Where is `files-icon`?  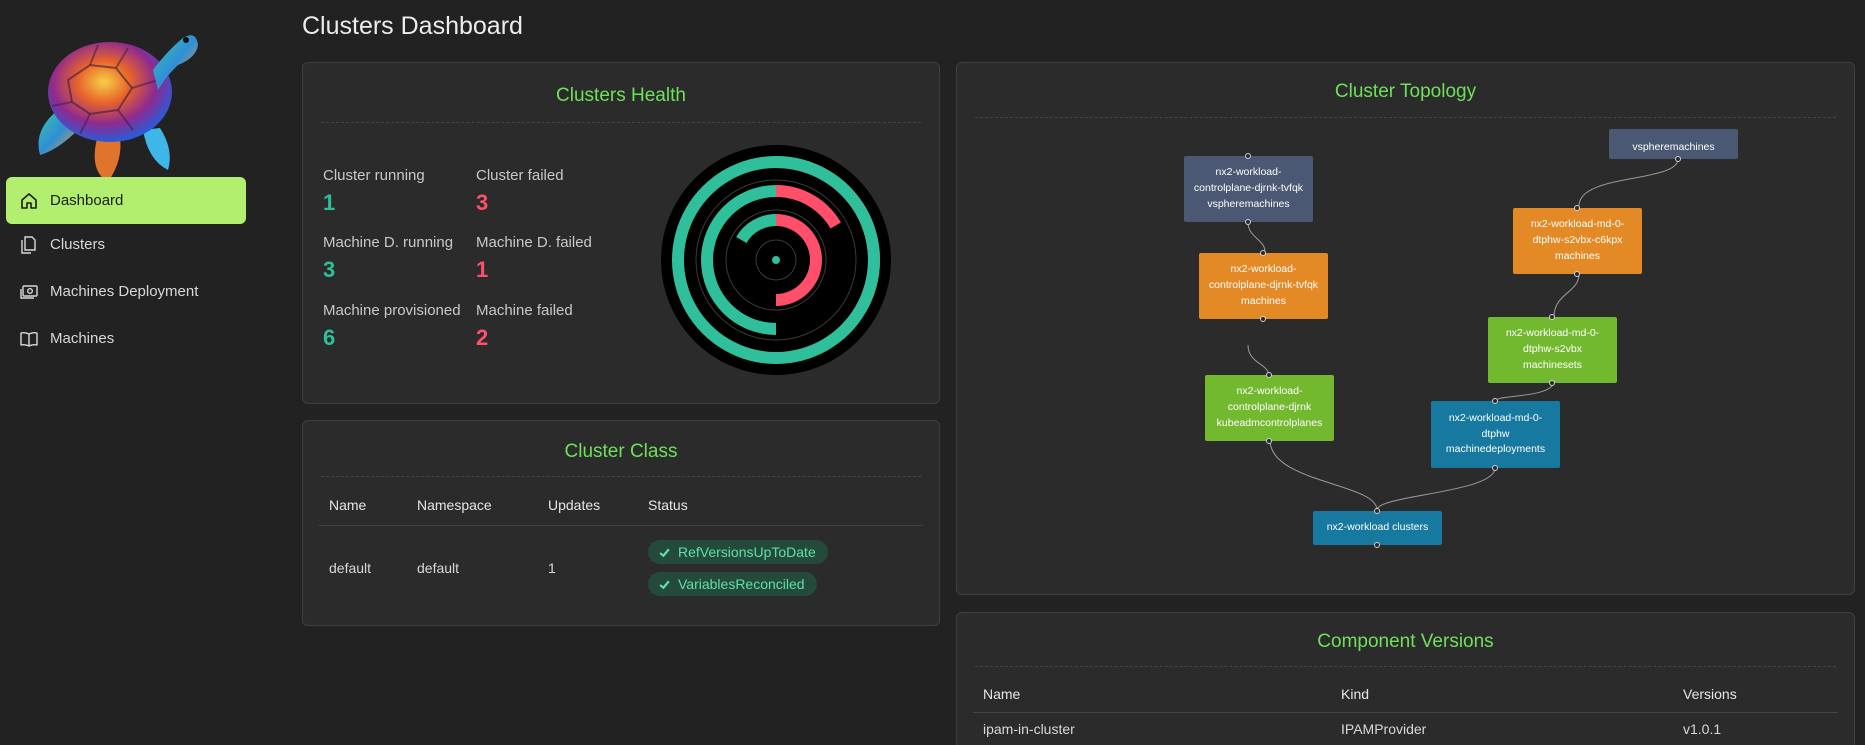 files-icon is located at coordinates (28, 244).